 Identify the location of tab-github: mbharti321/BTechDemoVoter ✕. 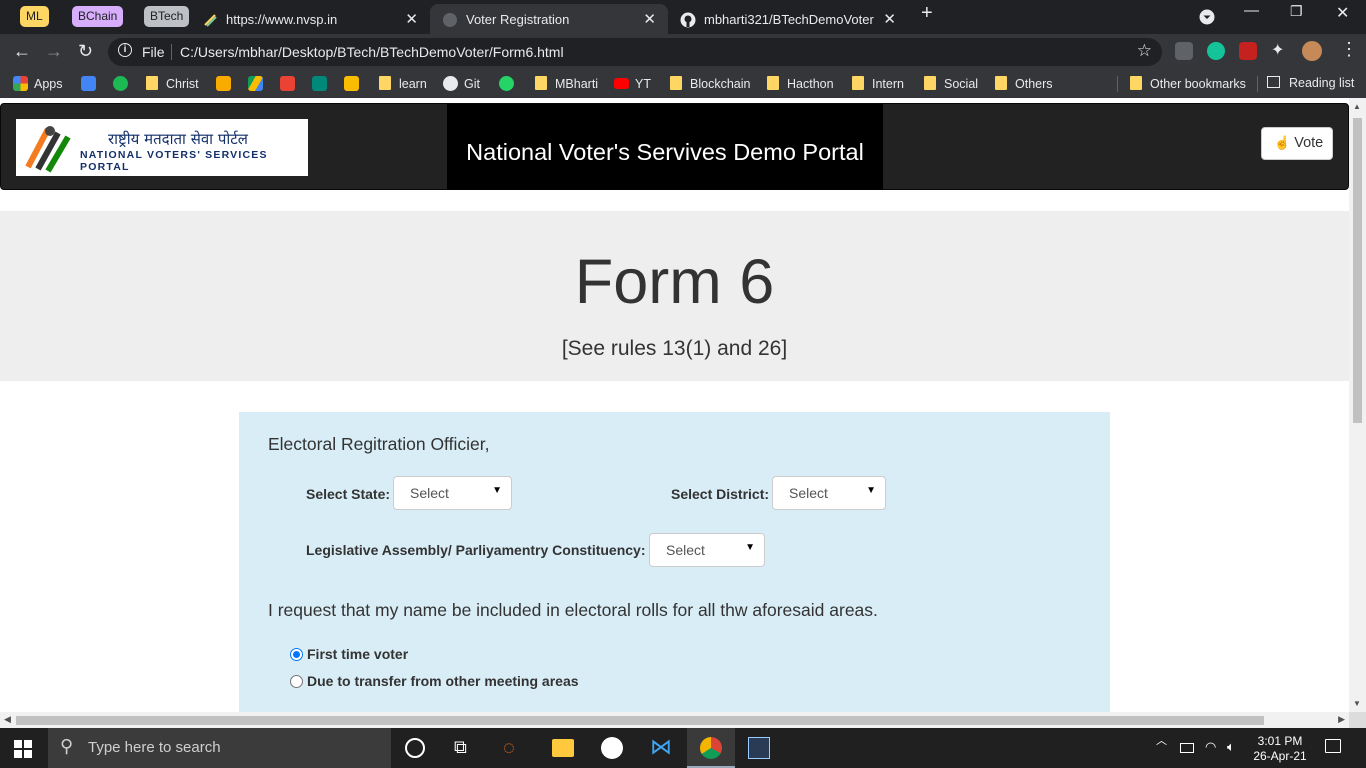
(788, 19).